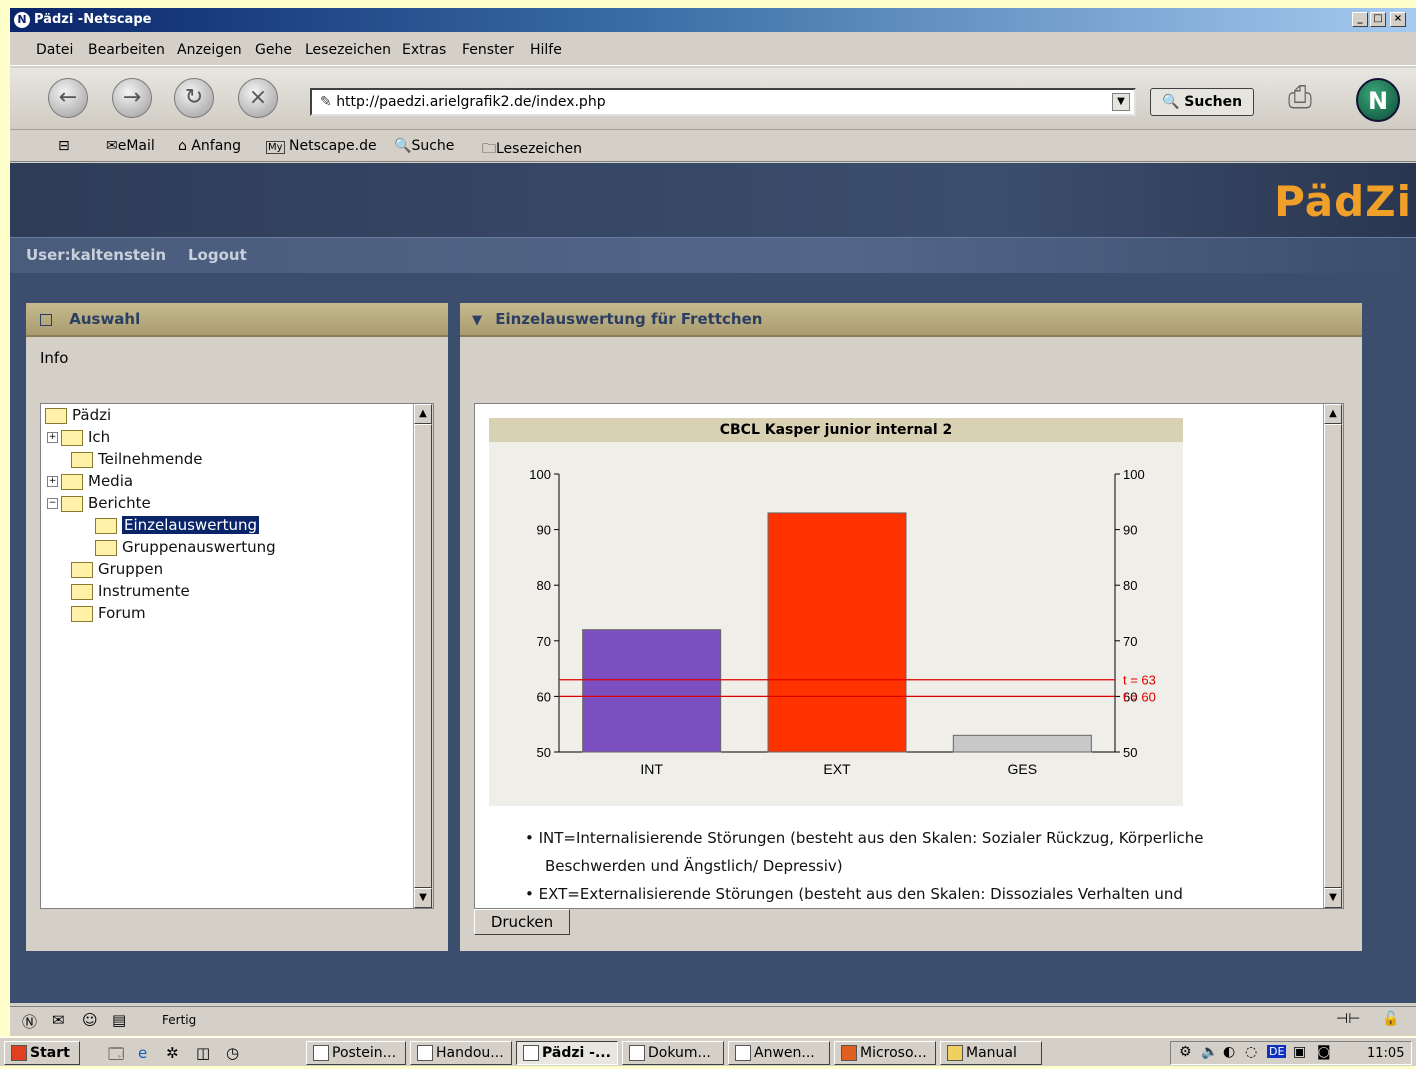 This screenshot has width=1416, height=1069. Describe the element at coordinates (227, 591) in the screenshot. I see `tree-item-instrumente: Instrumente` at that location.